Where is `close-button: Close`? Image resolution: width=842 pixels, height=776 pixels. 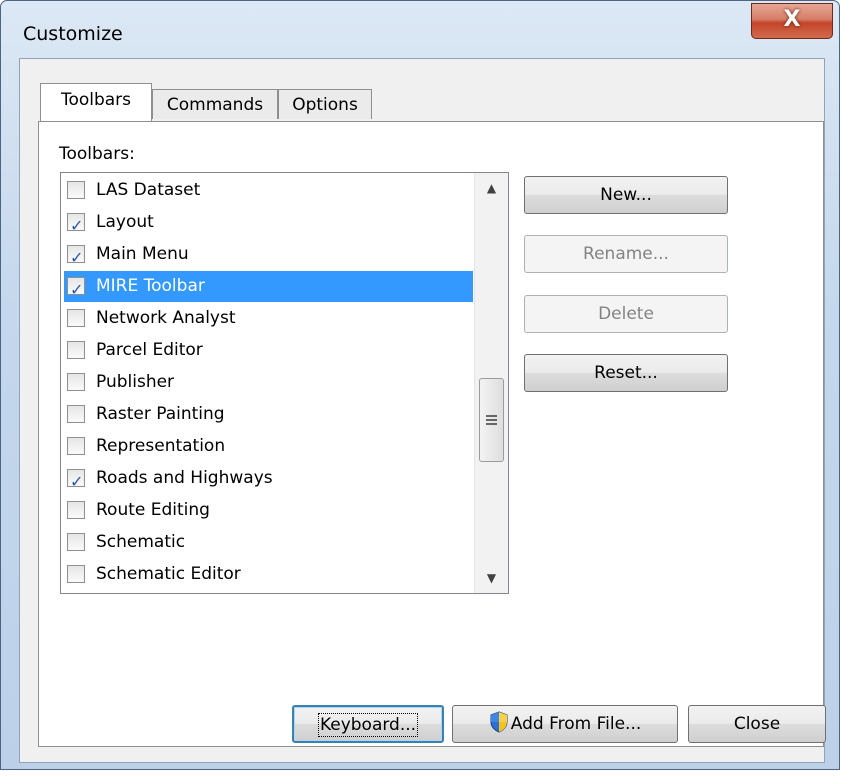
close-button: Close is located at coordinates (757, 724).